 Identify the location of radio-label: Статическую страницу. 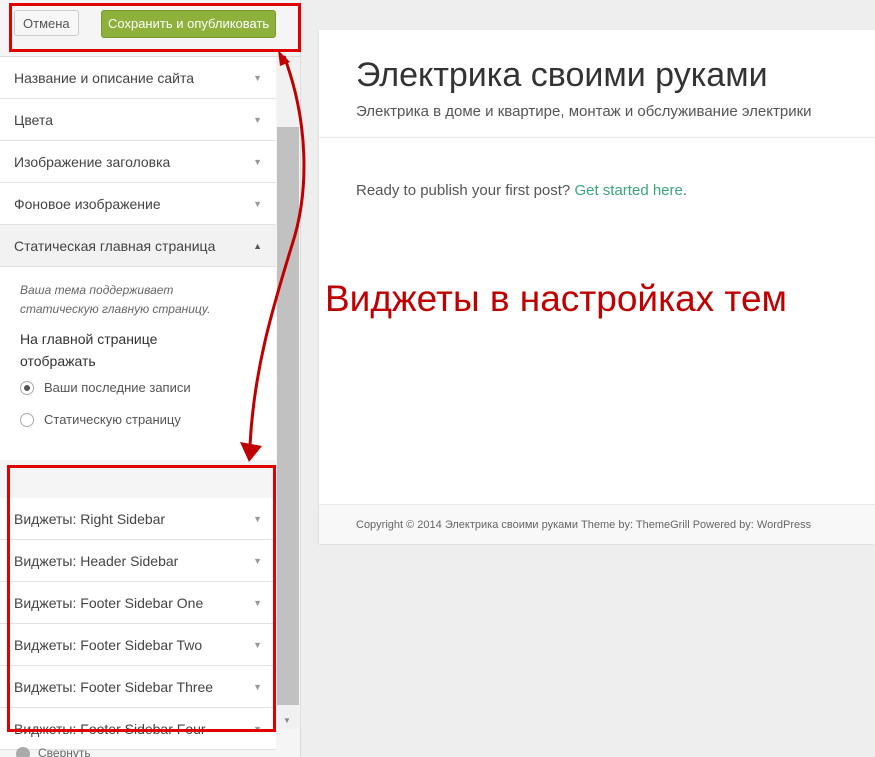
(112, 419).